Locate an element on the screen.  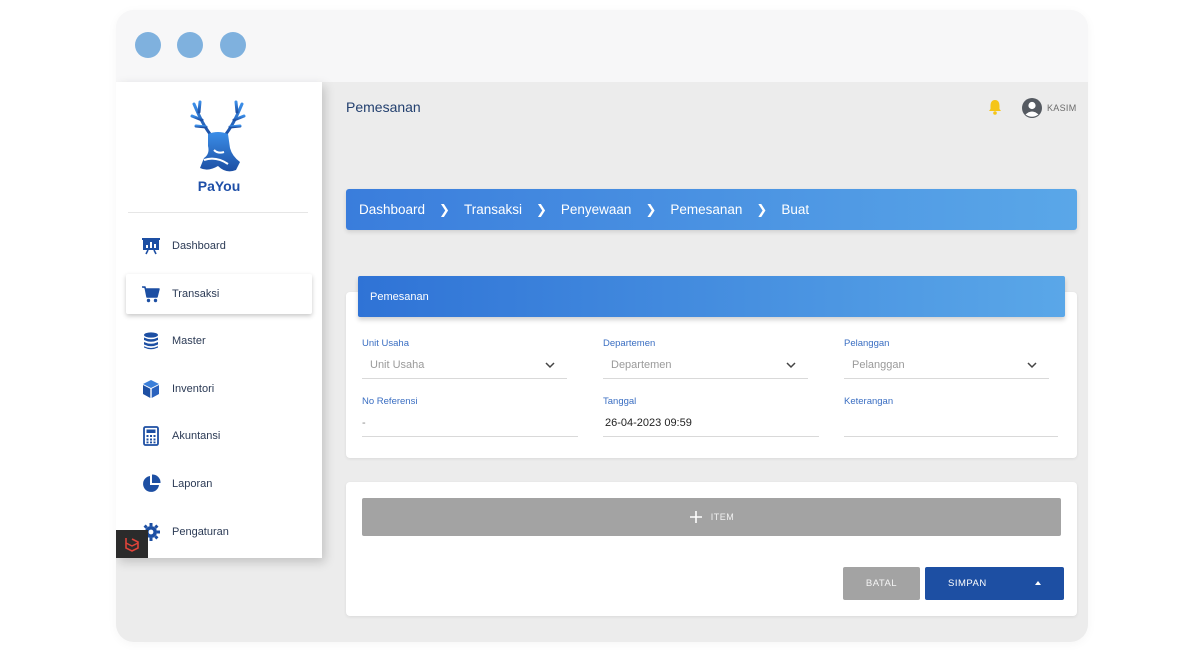
plus-icon is located at coordinates (695, 517).